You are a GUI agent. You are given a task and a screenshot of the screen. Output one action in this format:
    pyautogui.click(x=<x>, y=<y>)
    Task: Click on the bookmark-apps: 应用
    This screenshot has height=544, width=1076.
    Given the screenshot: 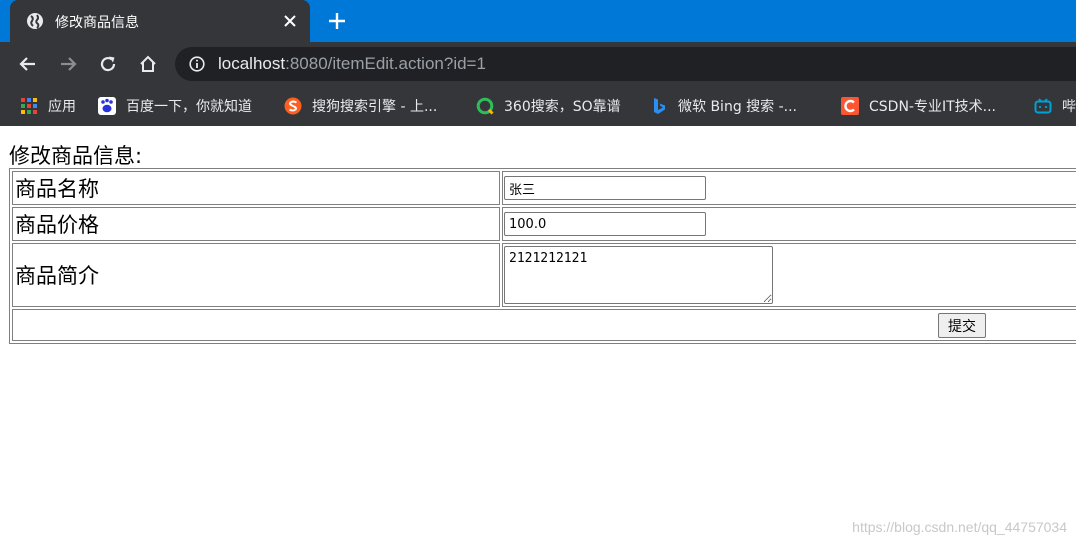 What is the action you would take?
    pyautogui.click(x=48, y=106)
    